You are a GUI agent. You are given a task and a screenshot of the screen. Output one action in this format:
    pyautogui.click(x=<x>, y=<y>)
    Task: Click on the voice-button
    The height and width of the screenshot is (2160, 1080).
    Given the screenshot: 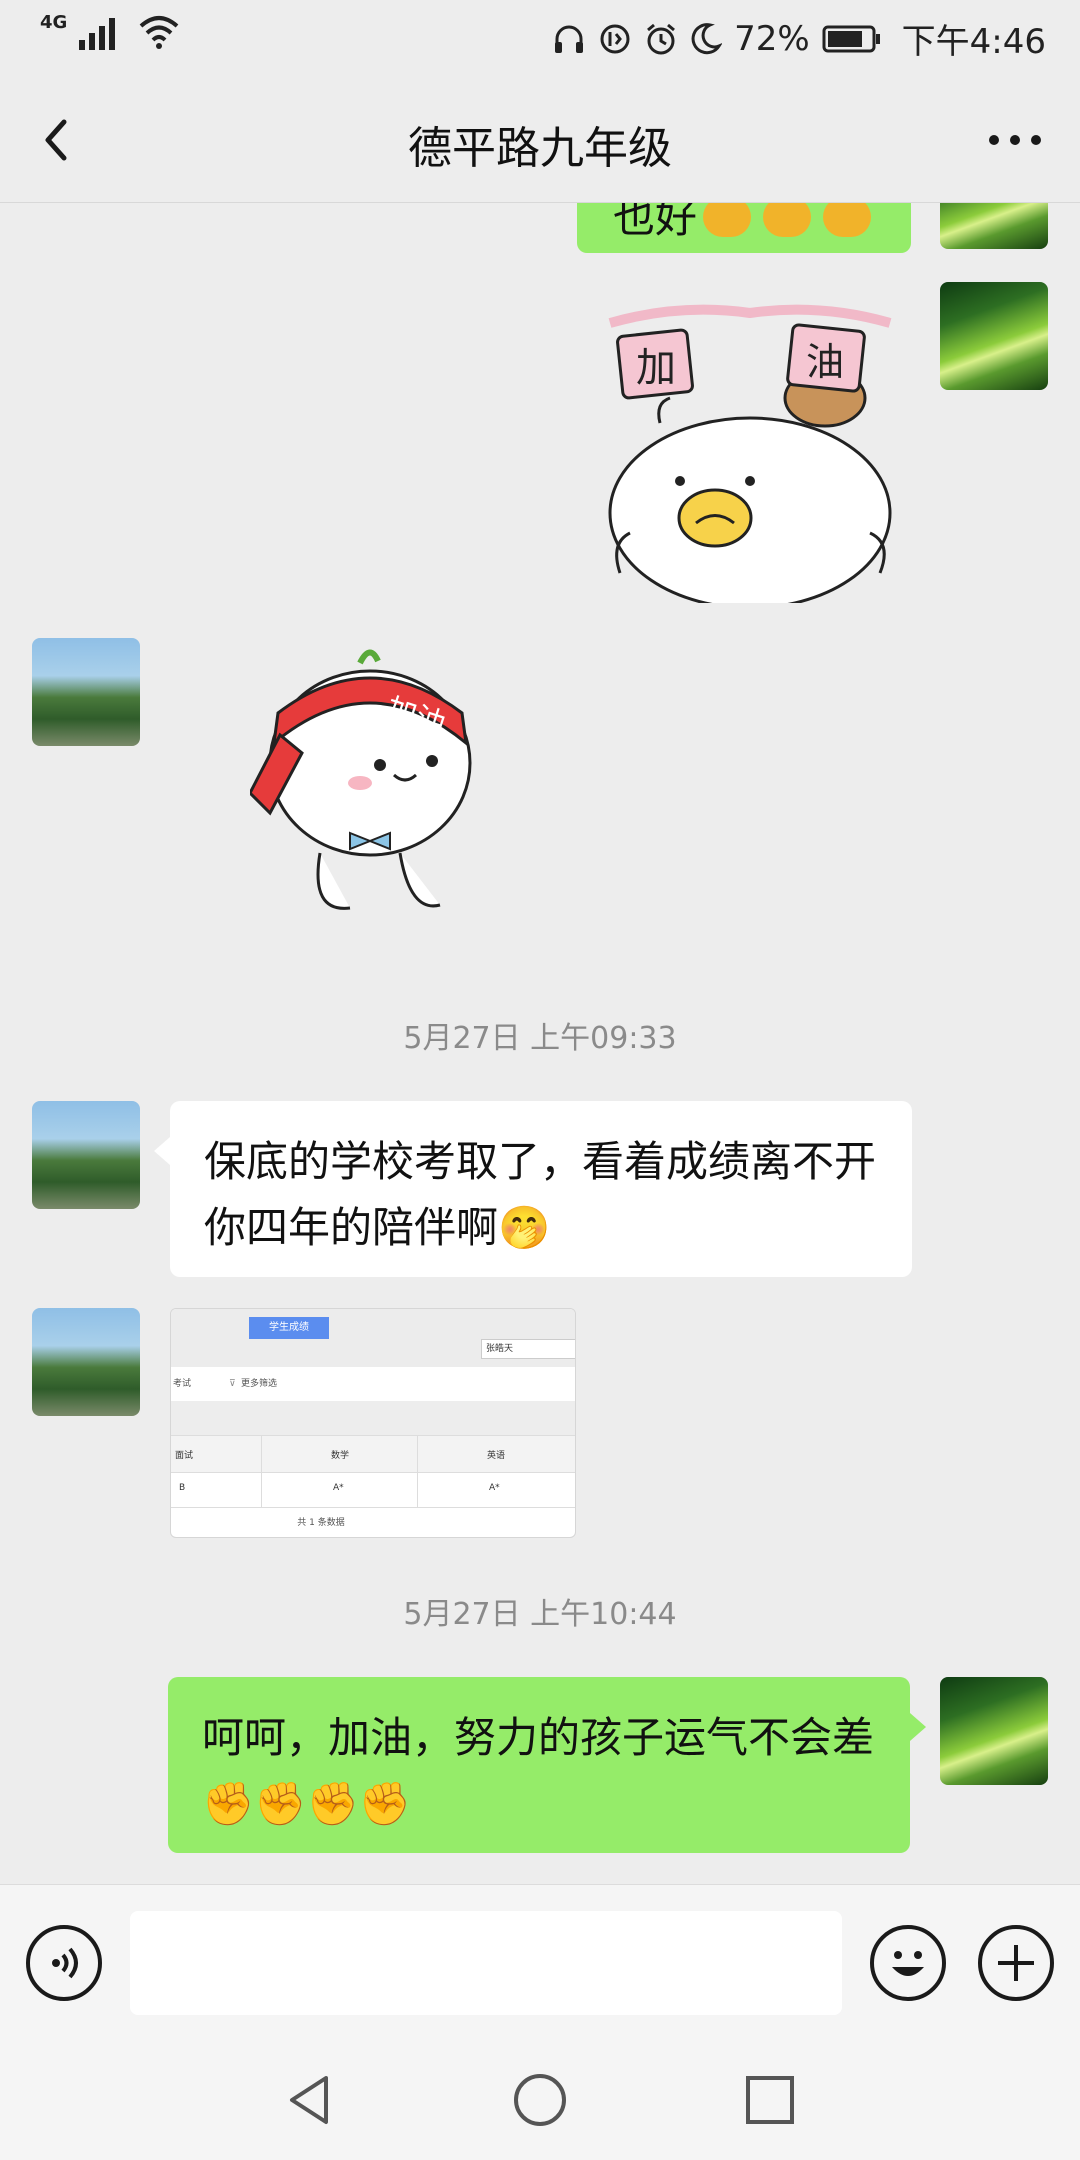 What is the action you would take?
    pyautogui.click(x=64, y=1963)
    